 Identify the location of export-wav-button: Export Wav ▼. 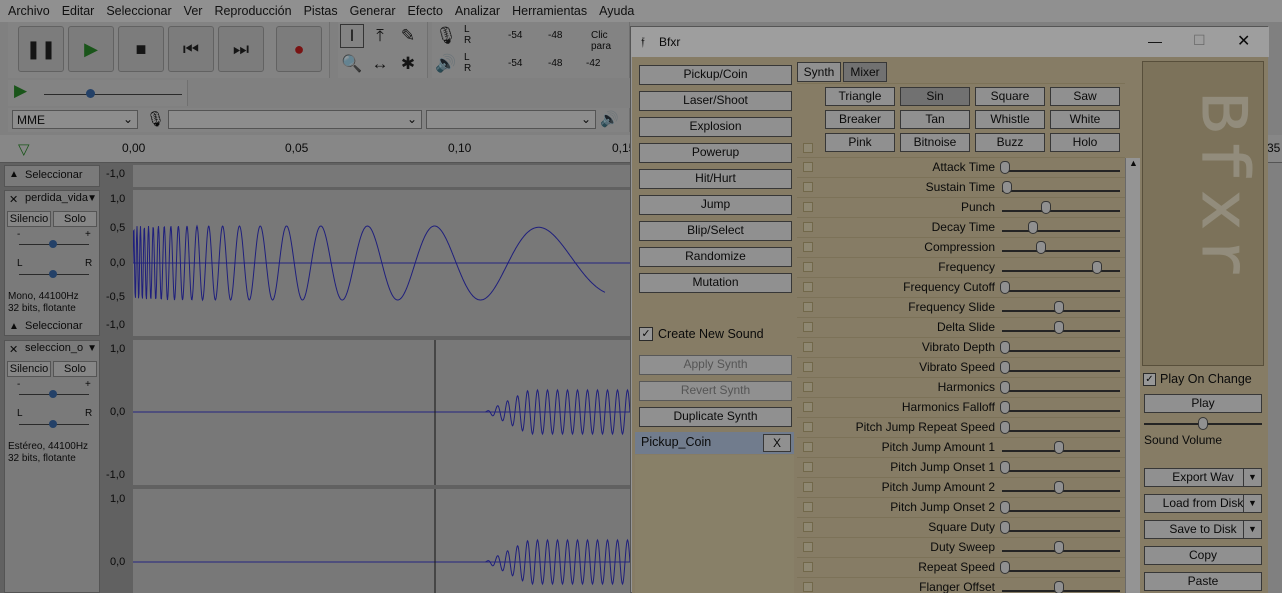
(1203, 477).